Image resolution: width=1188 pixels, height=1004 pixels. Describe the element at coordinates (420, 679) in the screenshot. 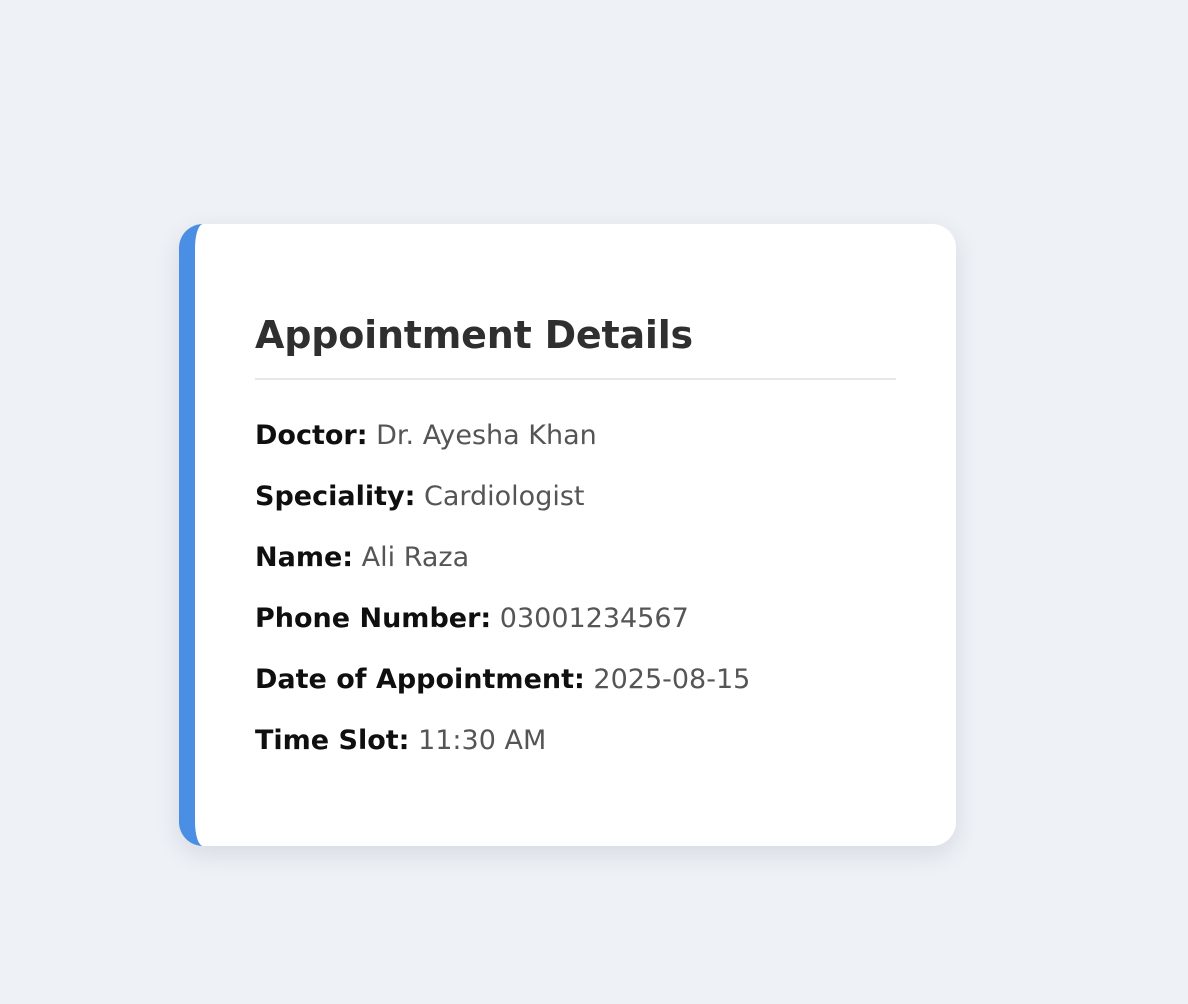

I see `detail-label: Date of Appointment:` at that location.